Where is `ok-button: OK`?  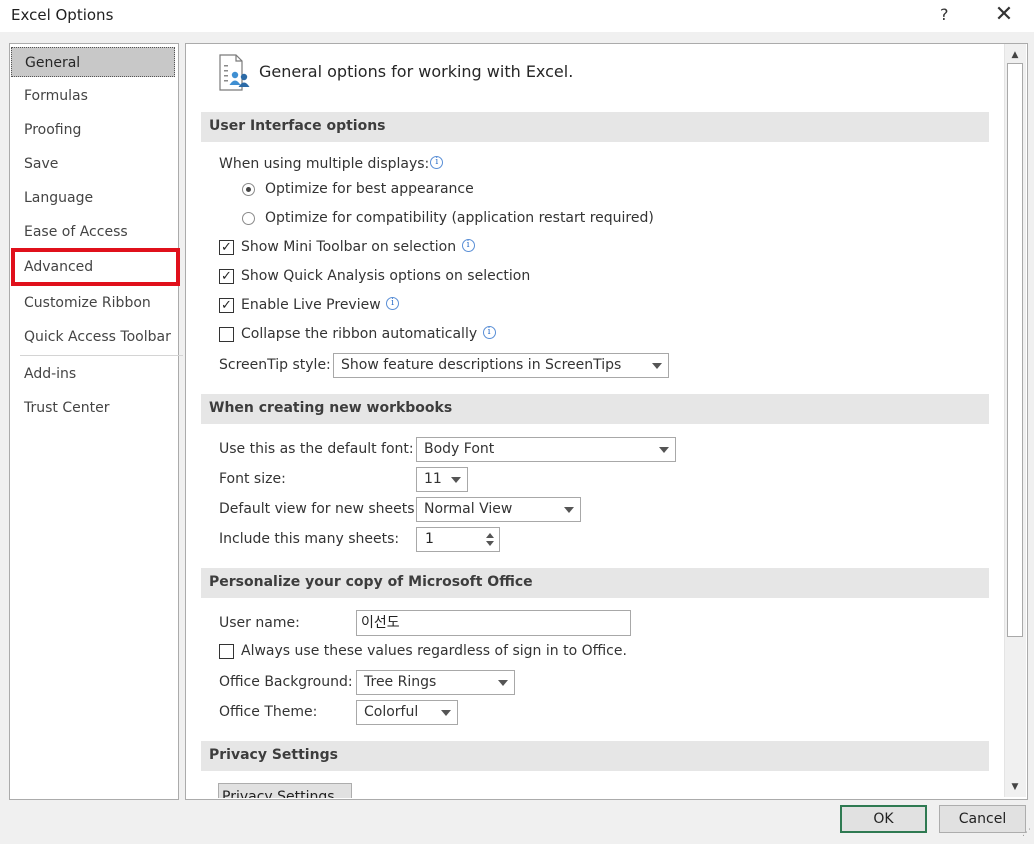
ok-button: OK is located at coordinates (883, 819).